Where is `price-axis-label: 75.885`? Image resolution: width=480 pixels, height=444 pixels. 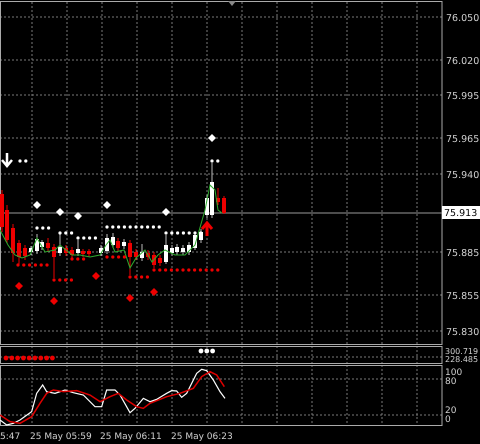
price-axis-label: 75.885 is located at coordinates (463, 253).